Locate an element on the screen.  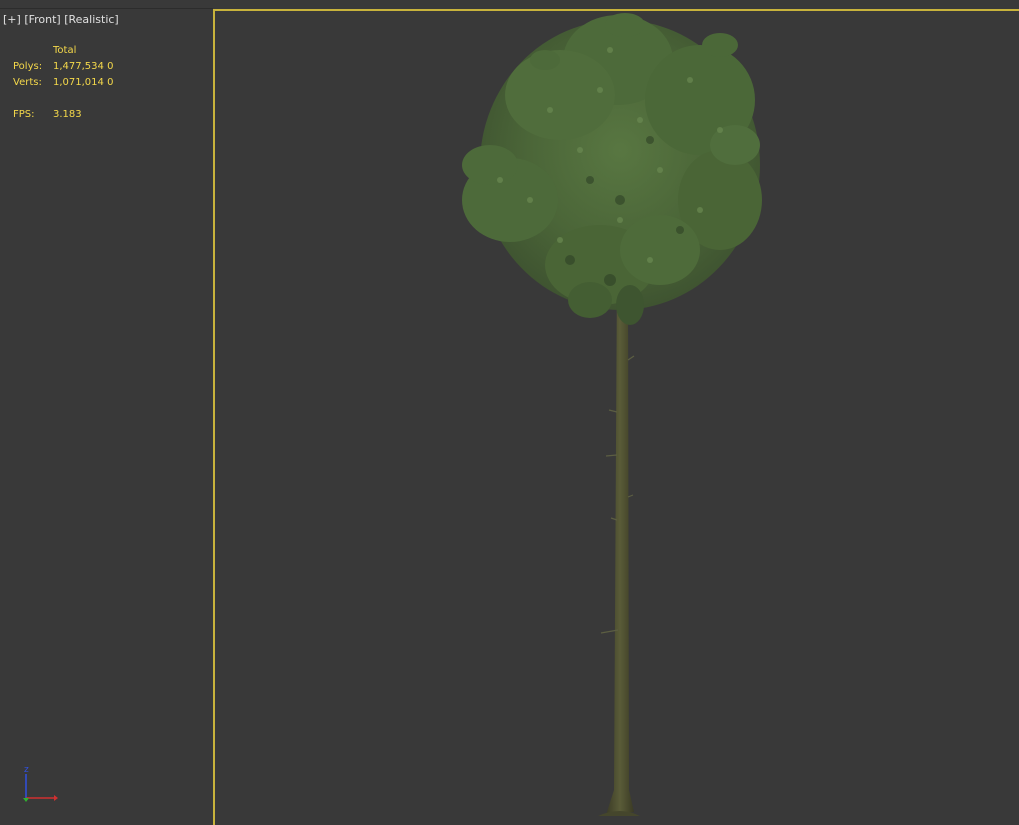
viewport-shading-menu: [Realistic] is located at coordinates (91, 19).